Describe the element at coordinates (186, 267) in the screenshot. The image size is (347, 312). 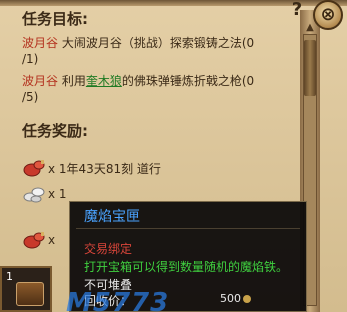
I see `item-description: 打开宝箱可以得到数量随机的魔焰铁。` at that location.